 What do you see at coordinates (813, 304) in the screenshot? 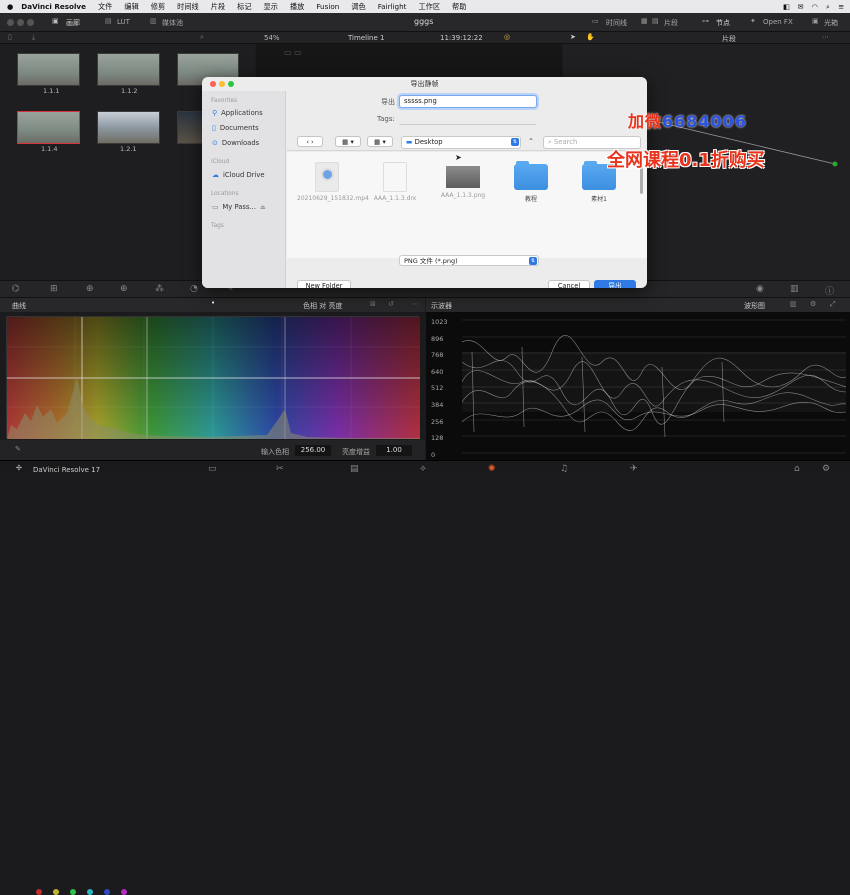
I see `scope-settings-icon: ⚙` at bounding box center [813, 304].